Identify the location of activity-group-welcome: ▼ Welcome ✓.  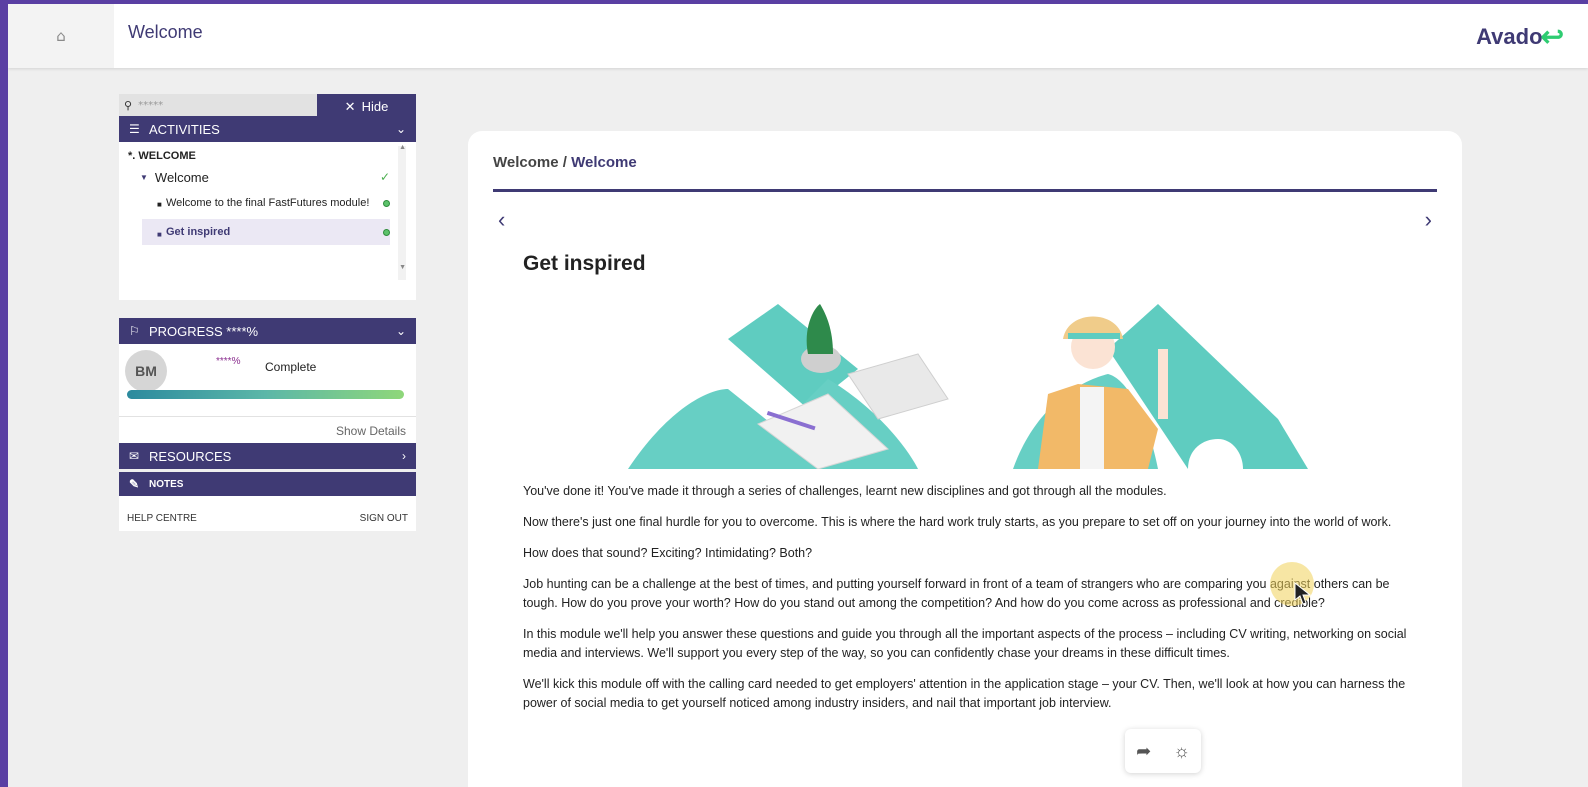
(259, 177).